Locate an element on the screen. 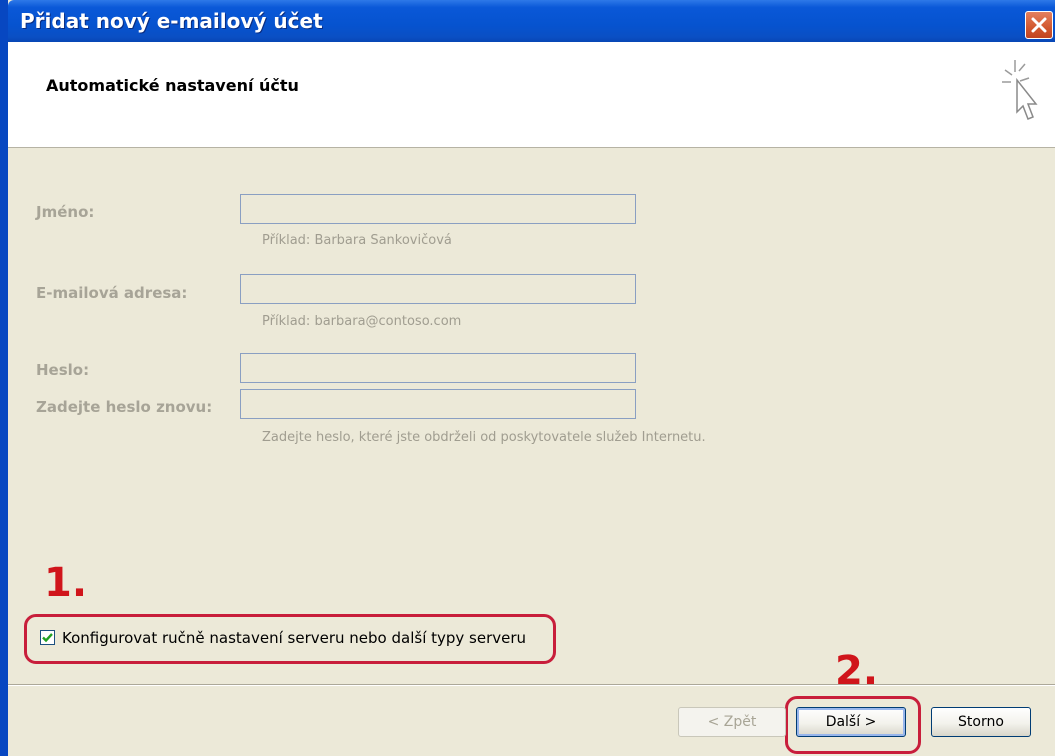 The height and width of the screenshot is (756, 1055). window-frame-left is located at coordinates (4, 378).